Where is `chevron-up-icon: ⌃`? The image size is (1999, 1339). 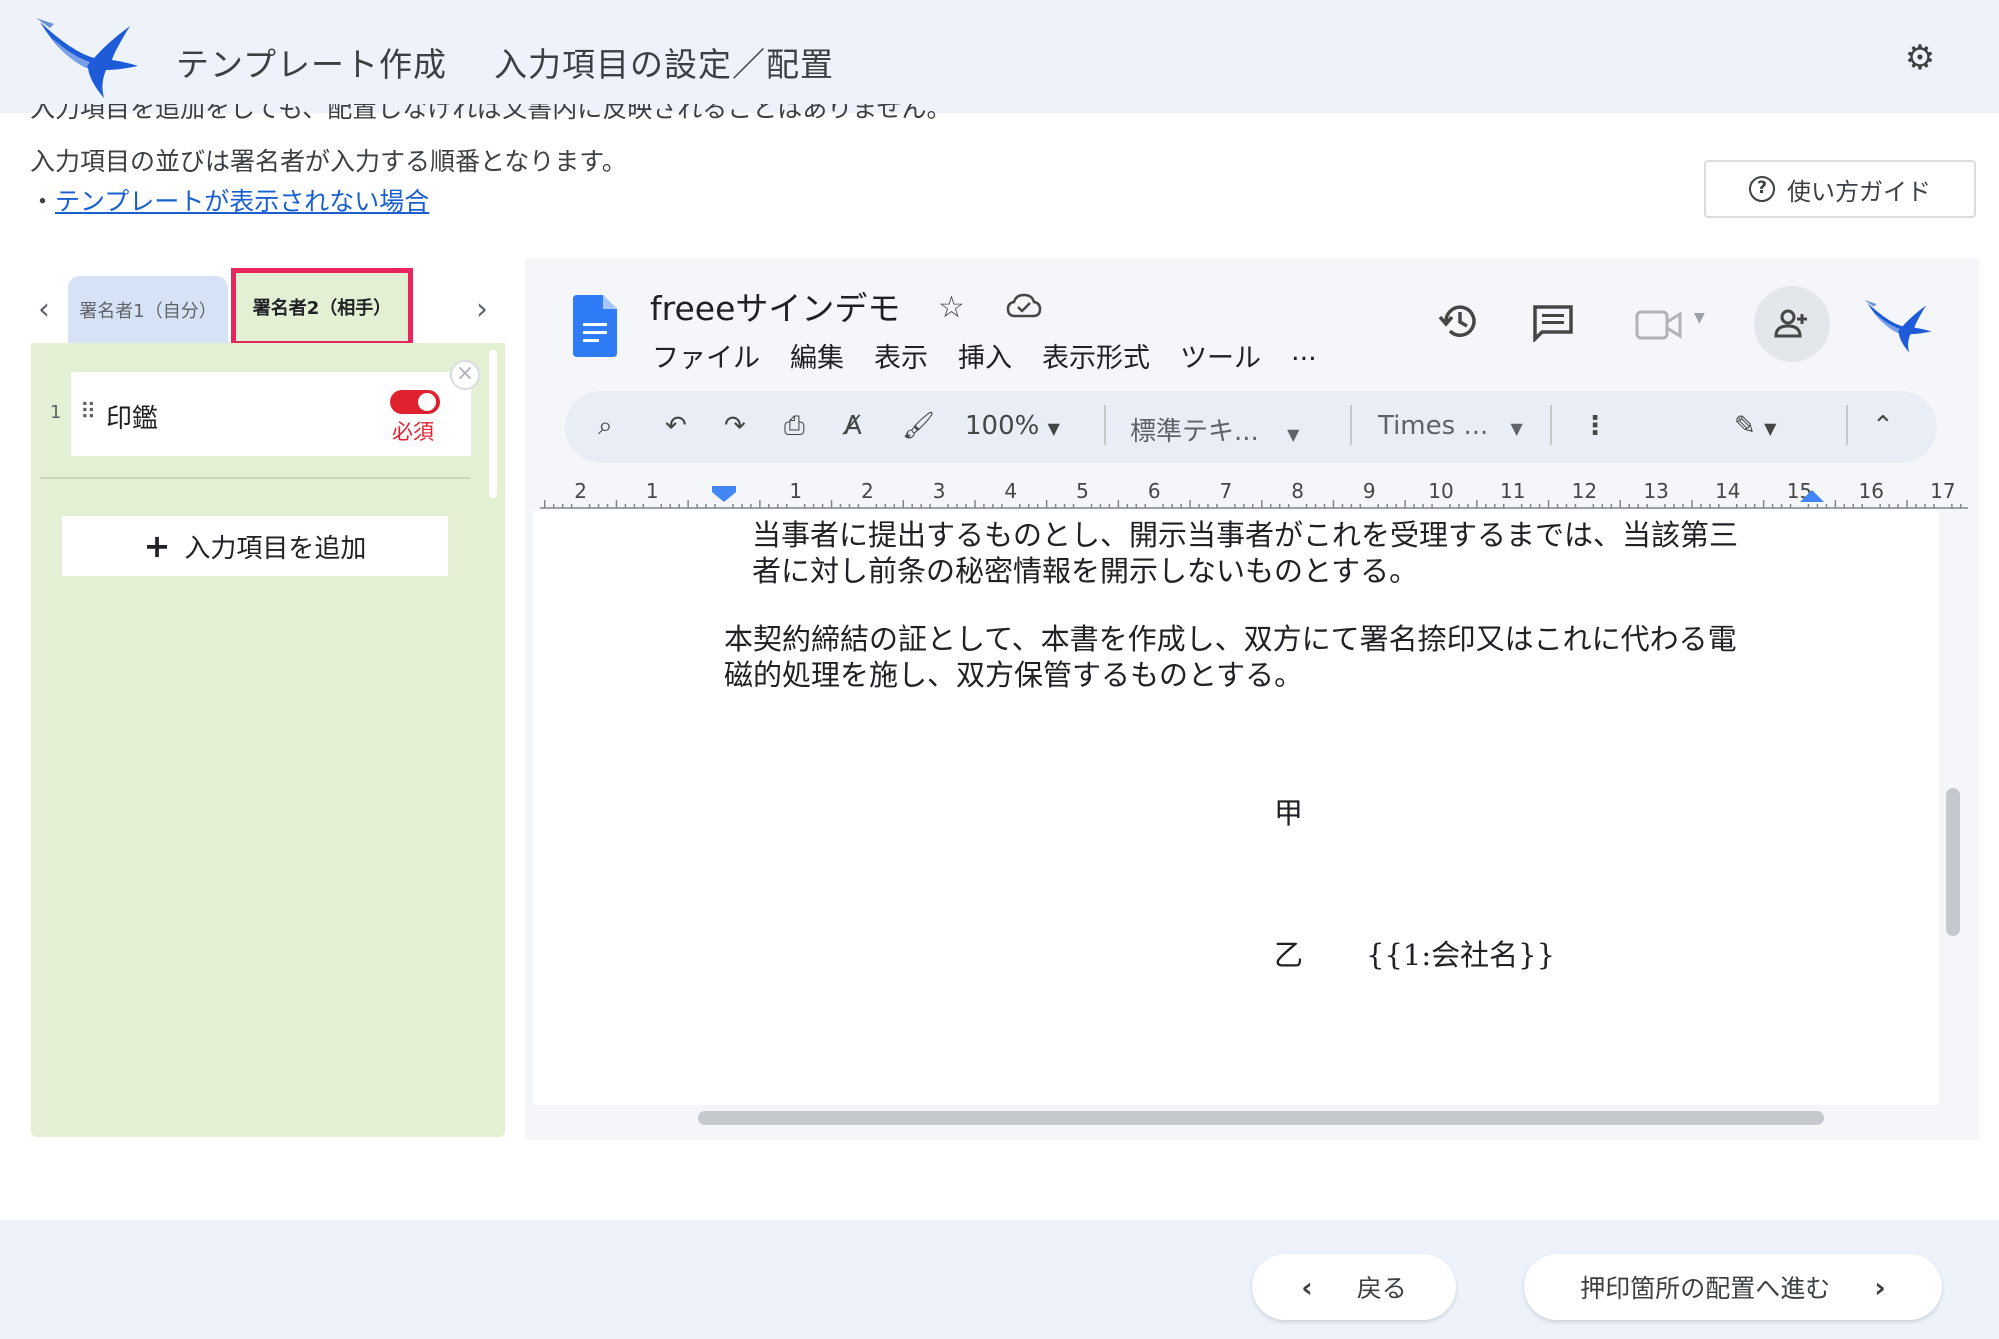 chevron-up-icon: ⌃ is located at coordinates (1883, 426).